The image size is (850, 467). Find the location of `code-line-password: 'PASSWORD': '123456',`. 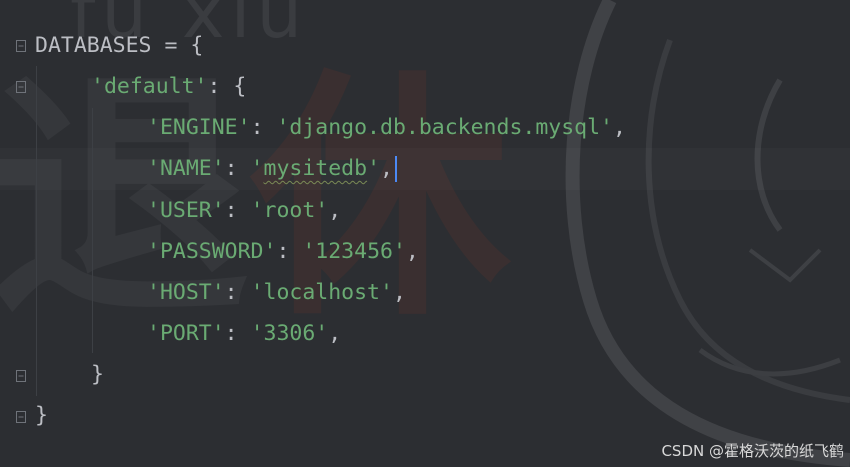

code-line-password: 'PASSWORD': '123456', is located at coordinates (283, 251).